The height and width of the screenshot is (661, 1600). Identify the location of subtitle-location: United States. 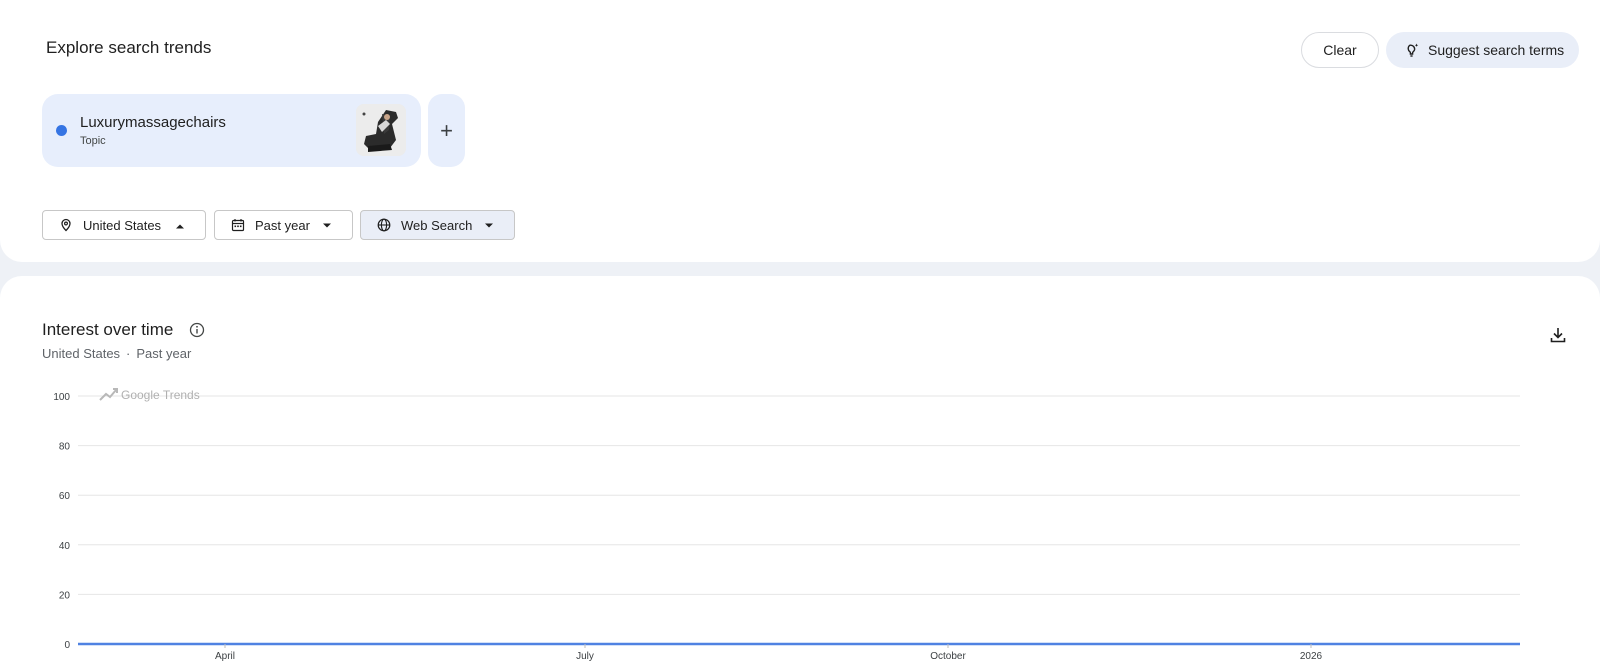
(81, 353).